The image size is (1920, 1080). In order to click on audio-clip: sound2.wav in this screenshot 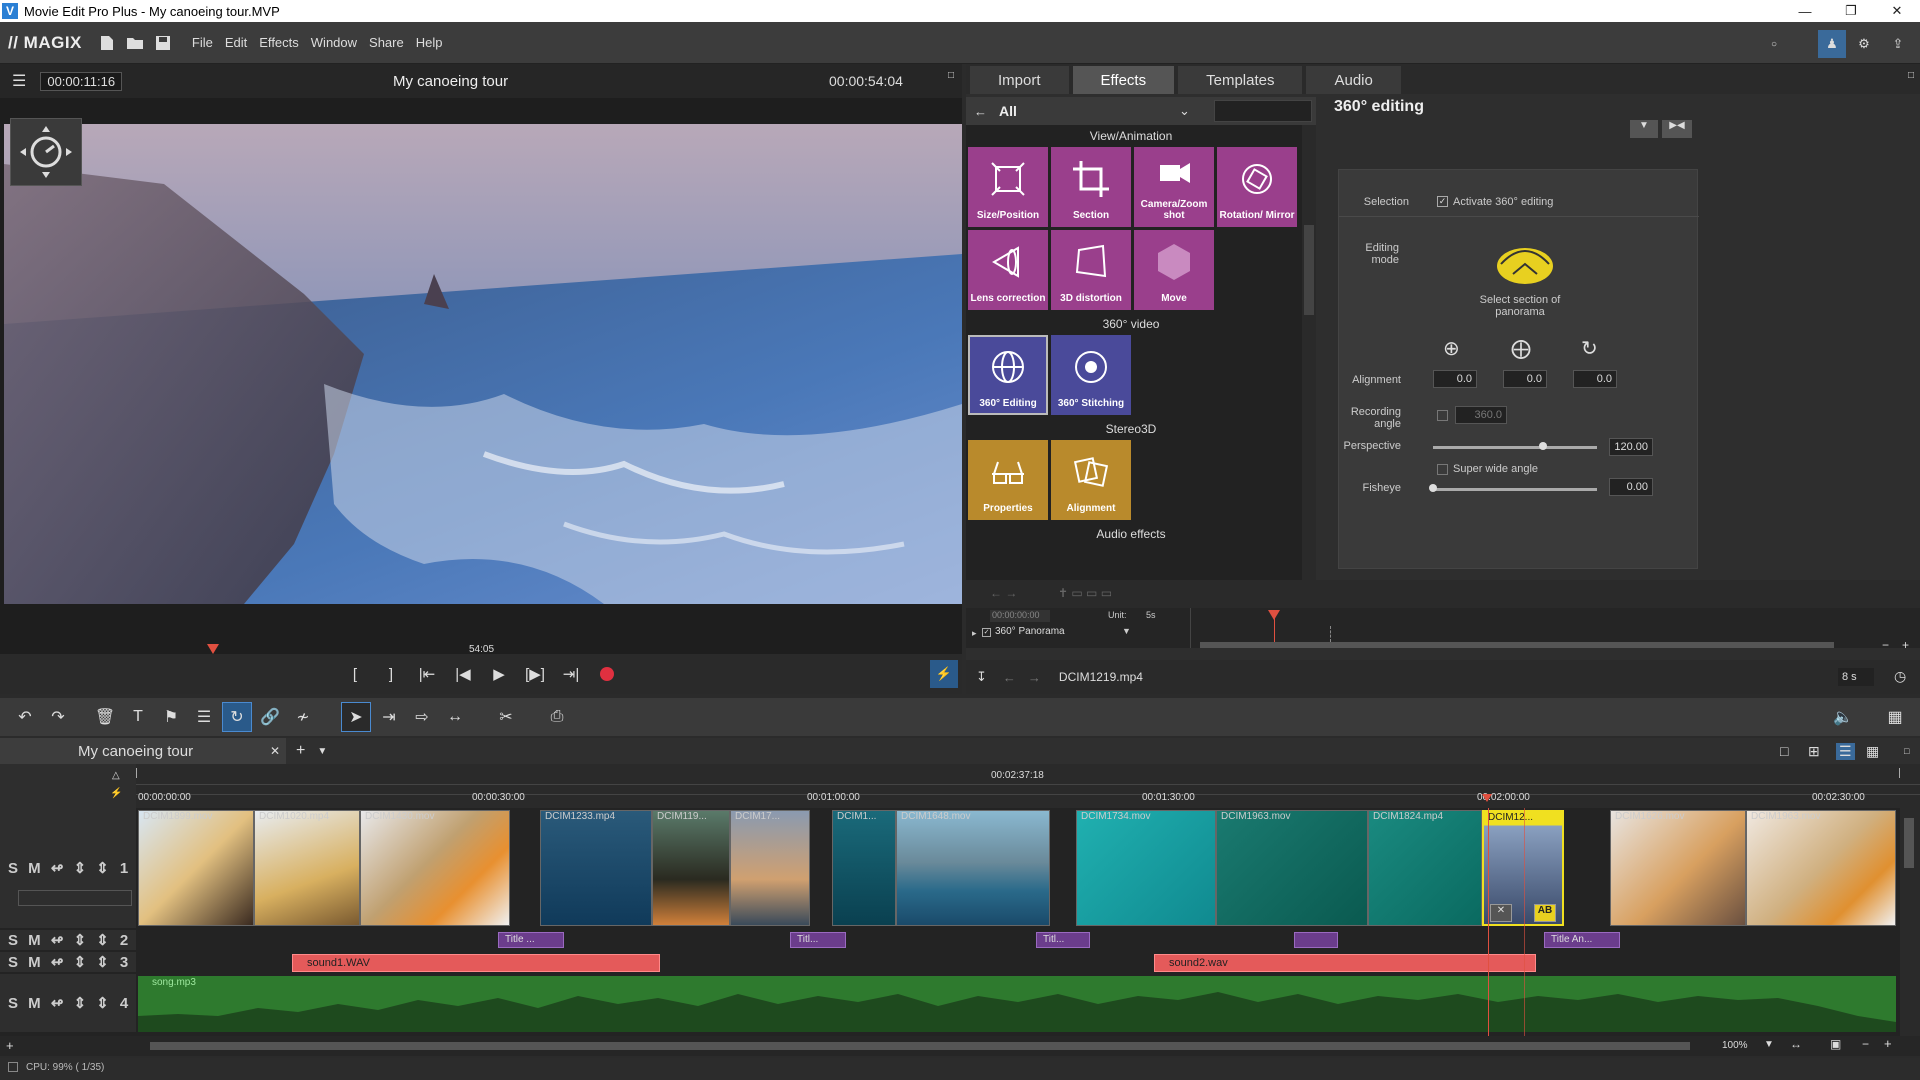, I will do `click(1345, 963)`.